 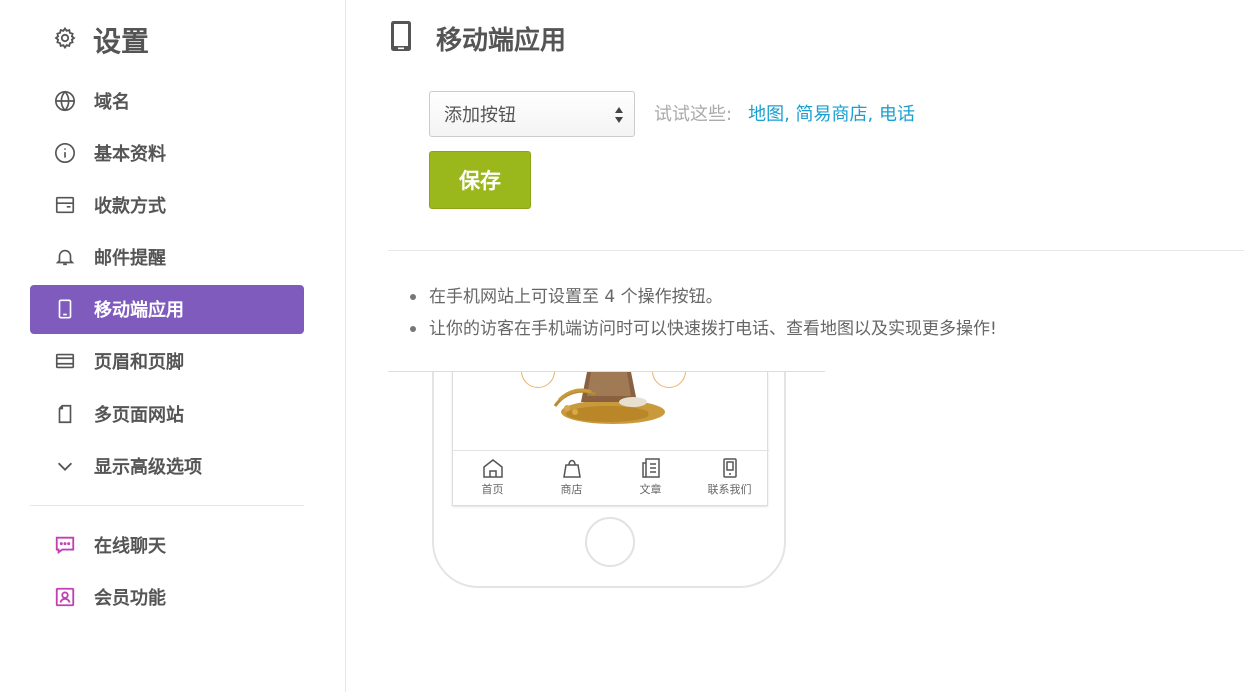 I want to click on chat-icon, so click(x=65, y=545).